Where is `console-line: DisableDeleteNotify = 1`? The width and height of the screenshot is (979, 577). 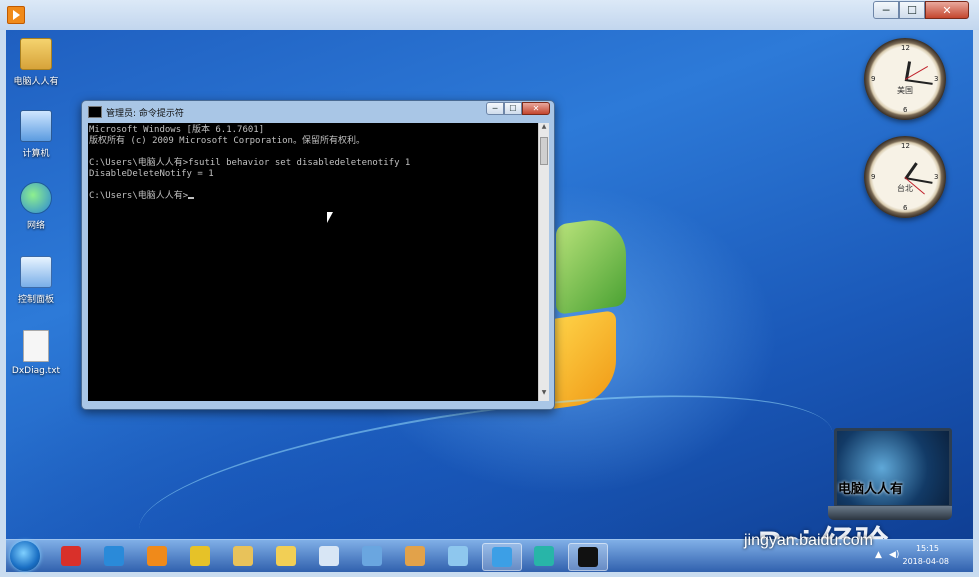 console-line: DisableDeleteNotify = 1 is located at coordinates (151, 174).